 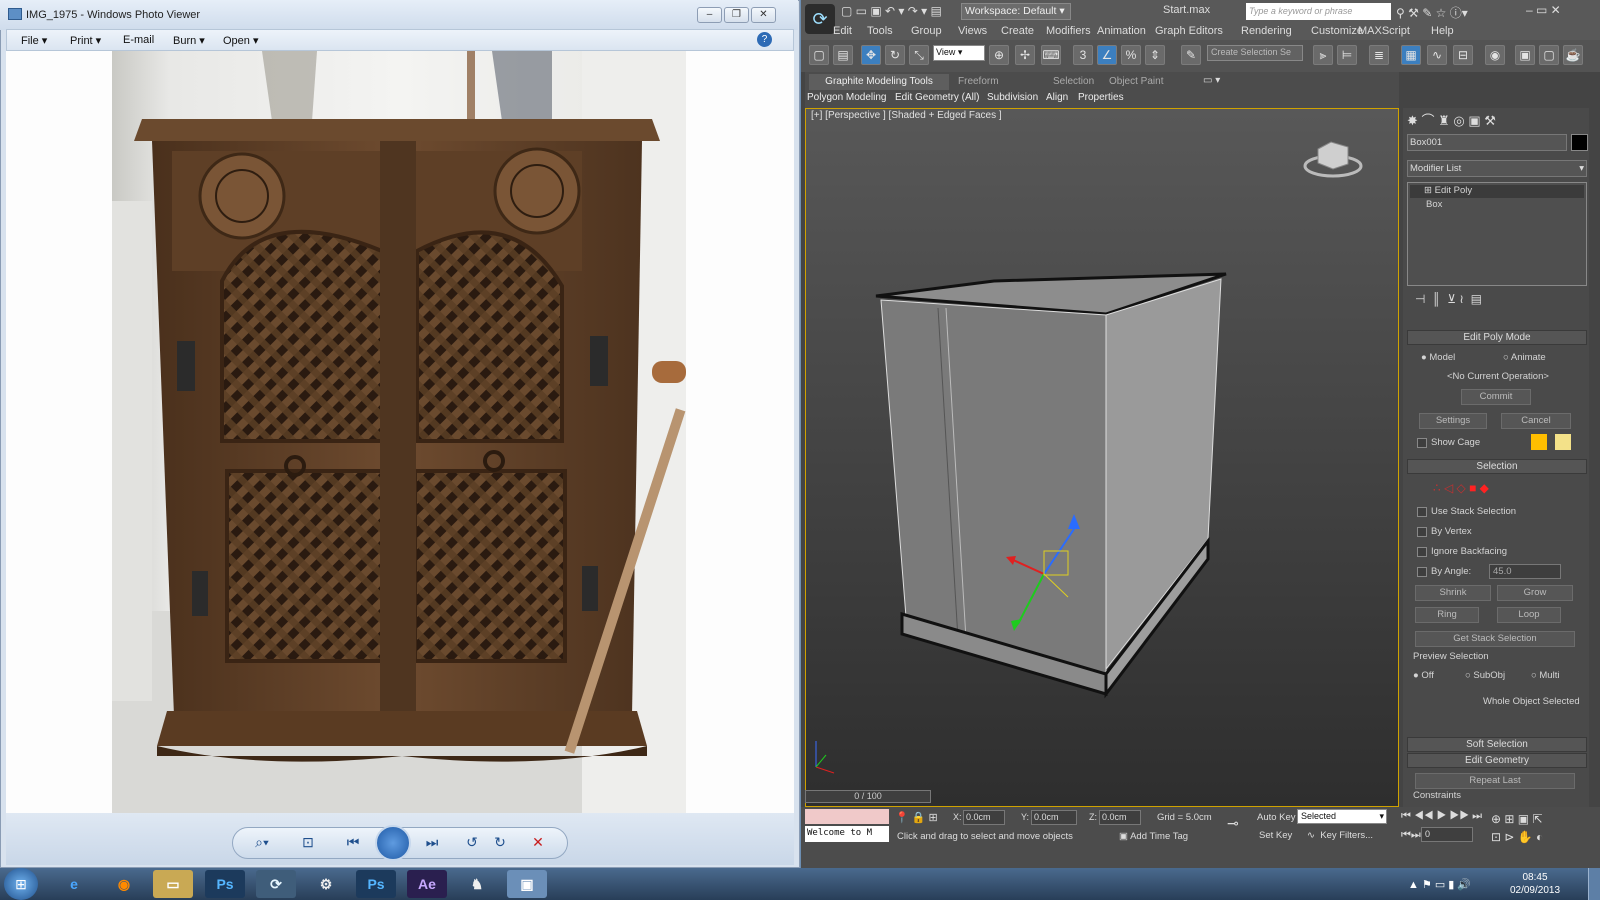 What do you see at coordinates (1594, 884) in the screenshot?
I see `show-desktop-button` at bounding box center [1594, 884].